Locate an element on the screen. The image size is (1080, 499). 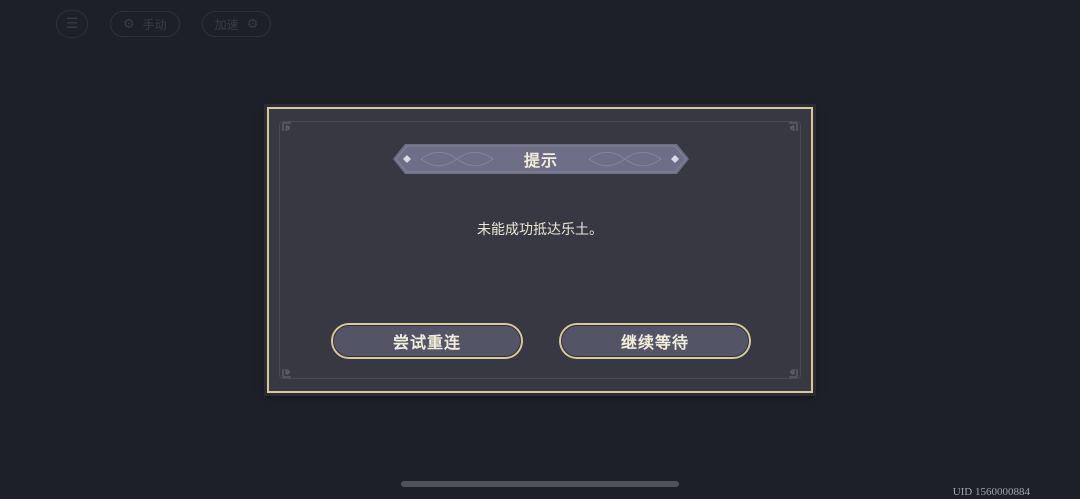
menu-button: ☰ is located at coordinates (72, 24).